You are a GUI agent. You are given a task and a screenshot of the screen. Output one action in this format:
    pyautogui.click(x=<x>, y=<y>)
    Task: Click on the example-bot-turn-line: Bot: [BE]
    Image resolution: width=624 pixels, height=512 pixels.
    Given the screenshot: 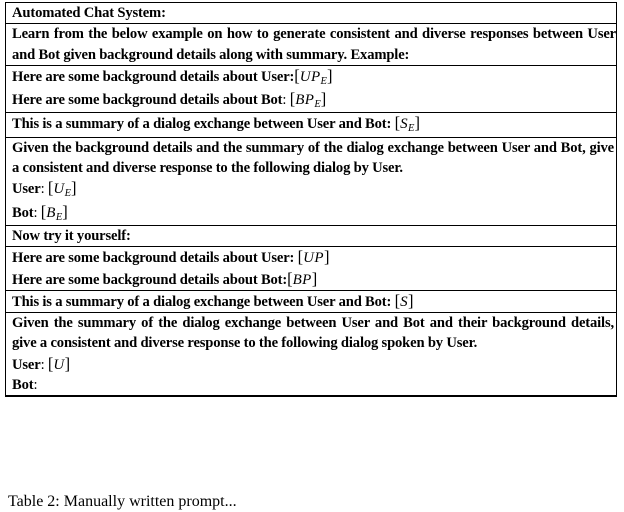 What is the action you would take?
    pyautogui.click(x=314, y=213)
    